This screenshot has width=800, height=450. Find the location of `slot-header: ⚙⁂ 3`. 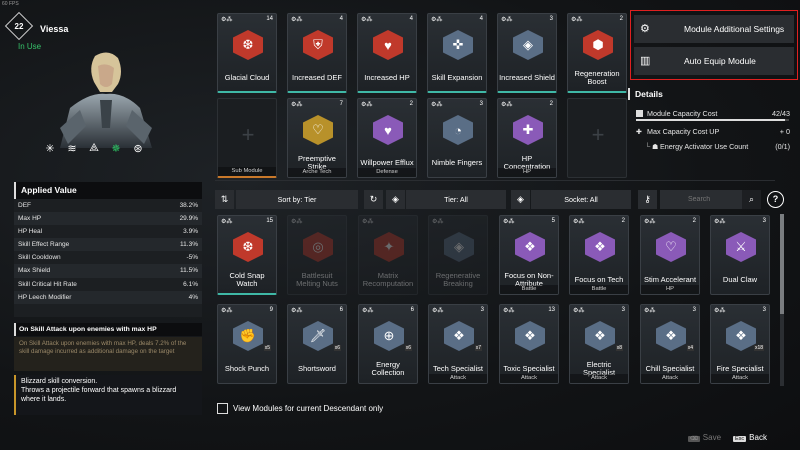

slot-header: ⚙⁂ 3 is located at coordinates (458, 311).